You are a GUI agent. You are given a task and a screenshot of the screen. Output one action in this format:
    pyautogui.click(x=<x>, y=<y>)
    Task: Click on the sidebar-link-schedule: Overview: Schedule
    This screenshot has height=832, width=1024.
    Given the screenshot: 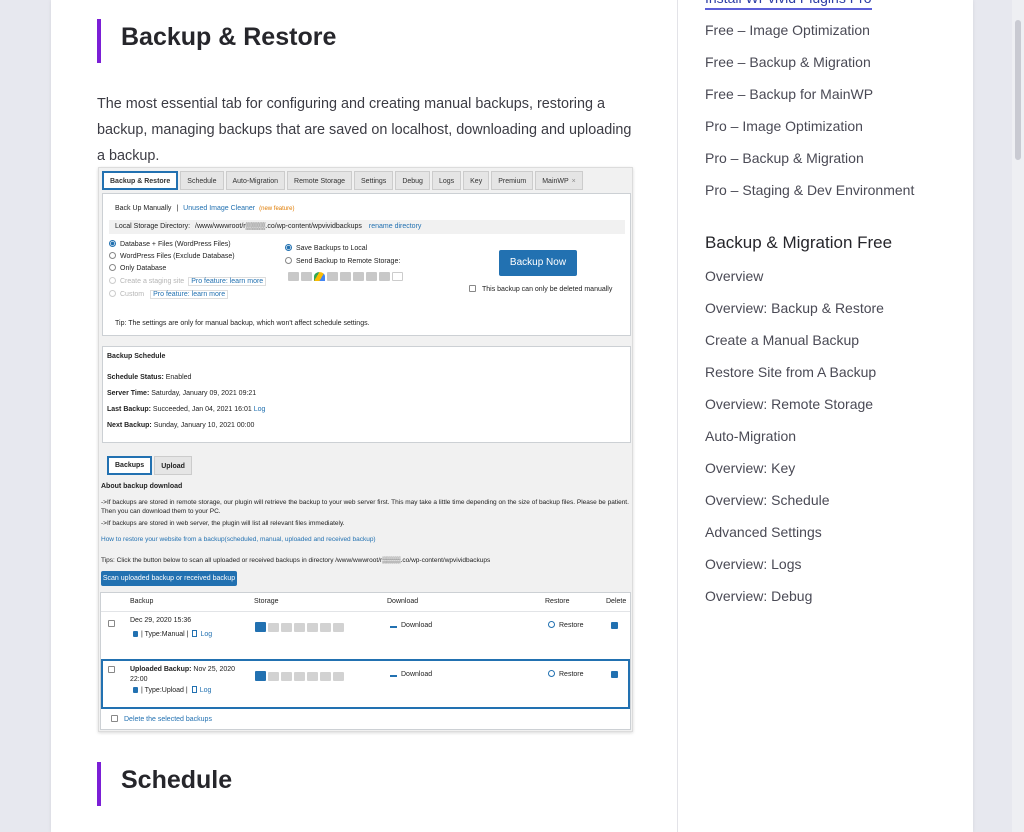 What is the action you would take?
    pyautogui.click(x=767, y=500)
    